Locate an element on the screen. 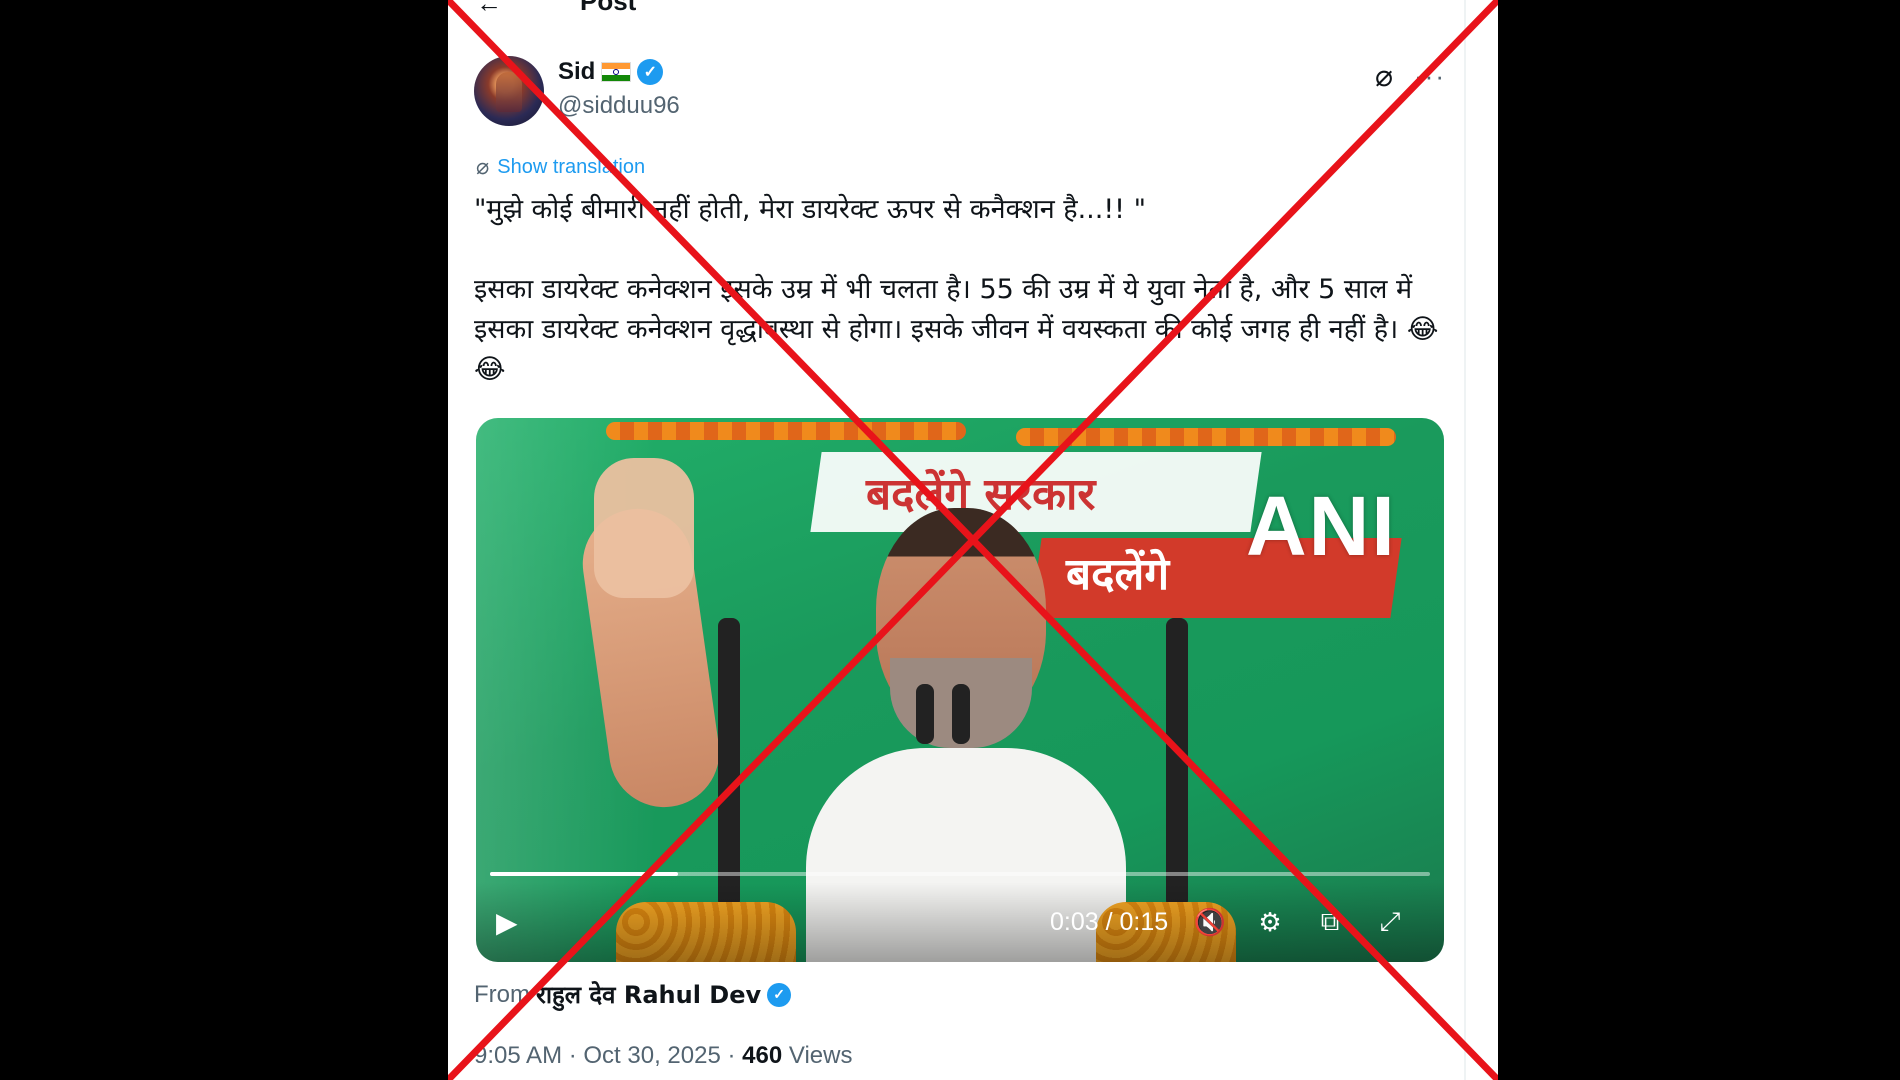 This screenshot has height=1080, width=1900. mic-stand-left is located at coordinates (729, 763).